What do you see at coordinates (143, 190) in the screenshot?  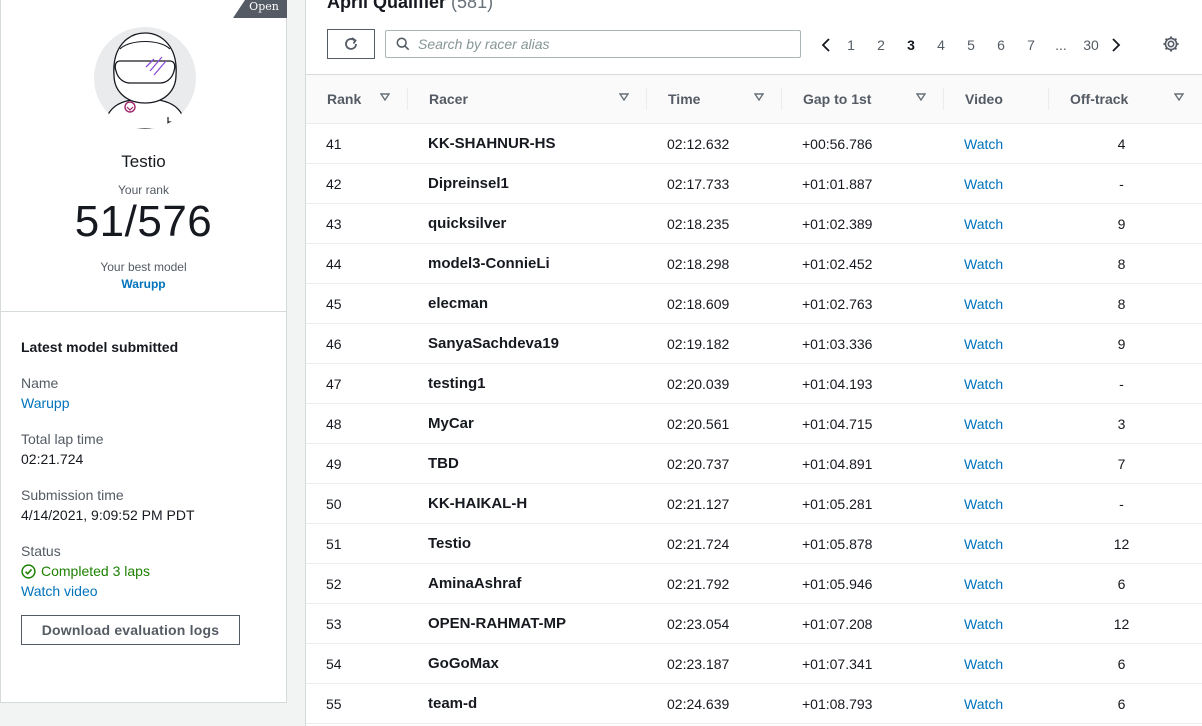 I see `rank-label: Your rank` at bounding box center [143, 190].